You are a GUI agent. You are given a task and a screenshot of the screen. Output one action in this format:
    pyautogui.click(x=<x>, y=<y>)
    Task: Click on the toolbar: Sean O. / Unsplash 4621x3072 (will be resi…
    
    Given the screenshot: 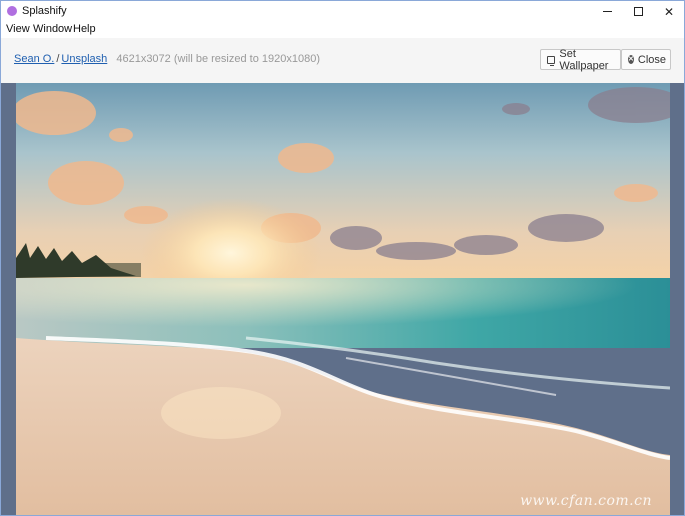 What is the action you would take?
    pyautogui.click(x=342, y=60)
    